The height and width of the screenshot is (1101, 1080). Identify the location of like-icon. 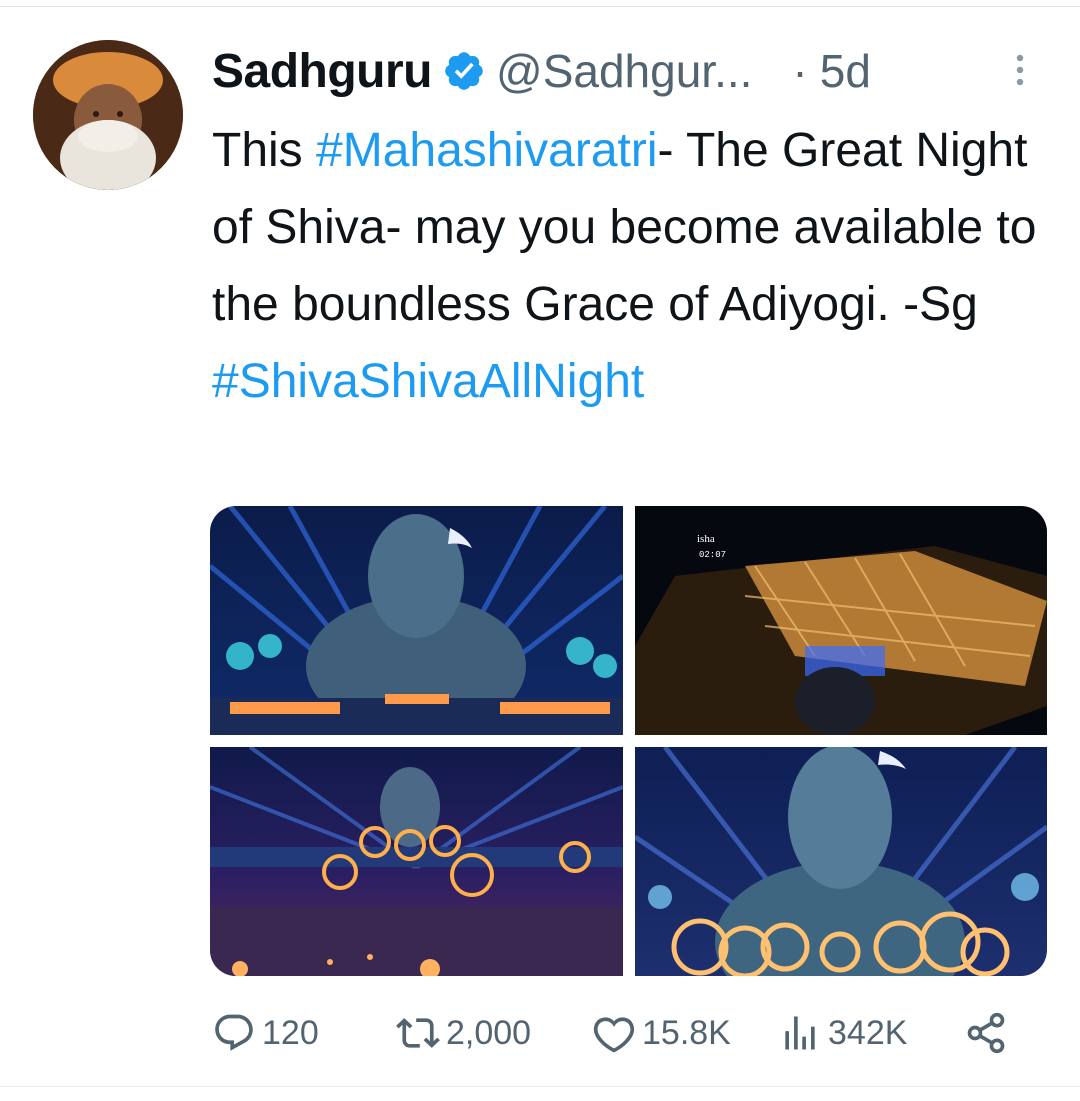
(614, 1035).